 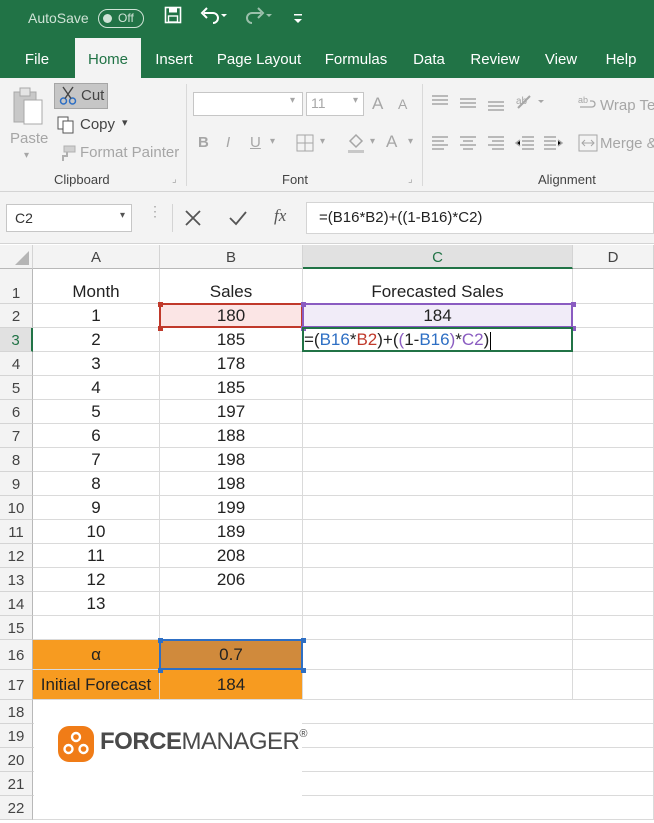 What do you see at coordinates (530, 104) in the screenshot?
I see `orientation-icon: ab` at bounding box center [530, 104].